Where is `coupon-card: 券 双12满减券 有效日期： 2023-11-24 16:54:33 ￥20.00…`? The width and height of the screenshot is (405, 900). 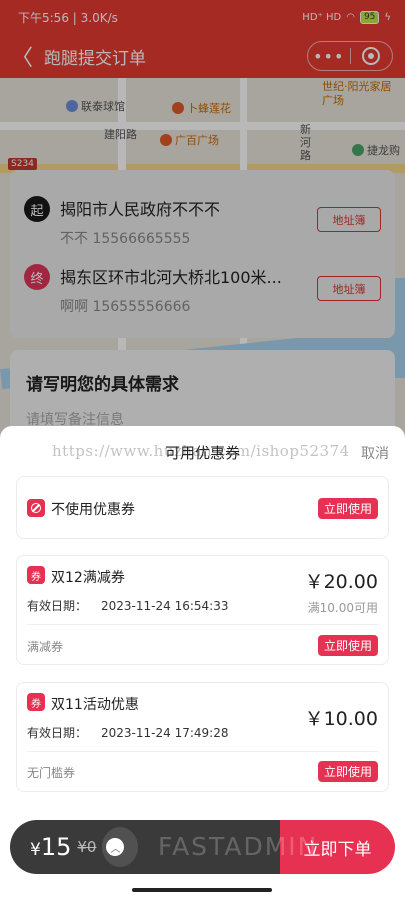
coupon-card: 券 双12满减券 有效日期： 2023-11-24 16:54:33 ￥20.00… is located at coordinates (202, 610).